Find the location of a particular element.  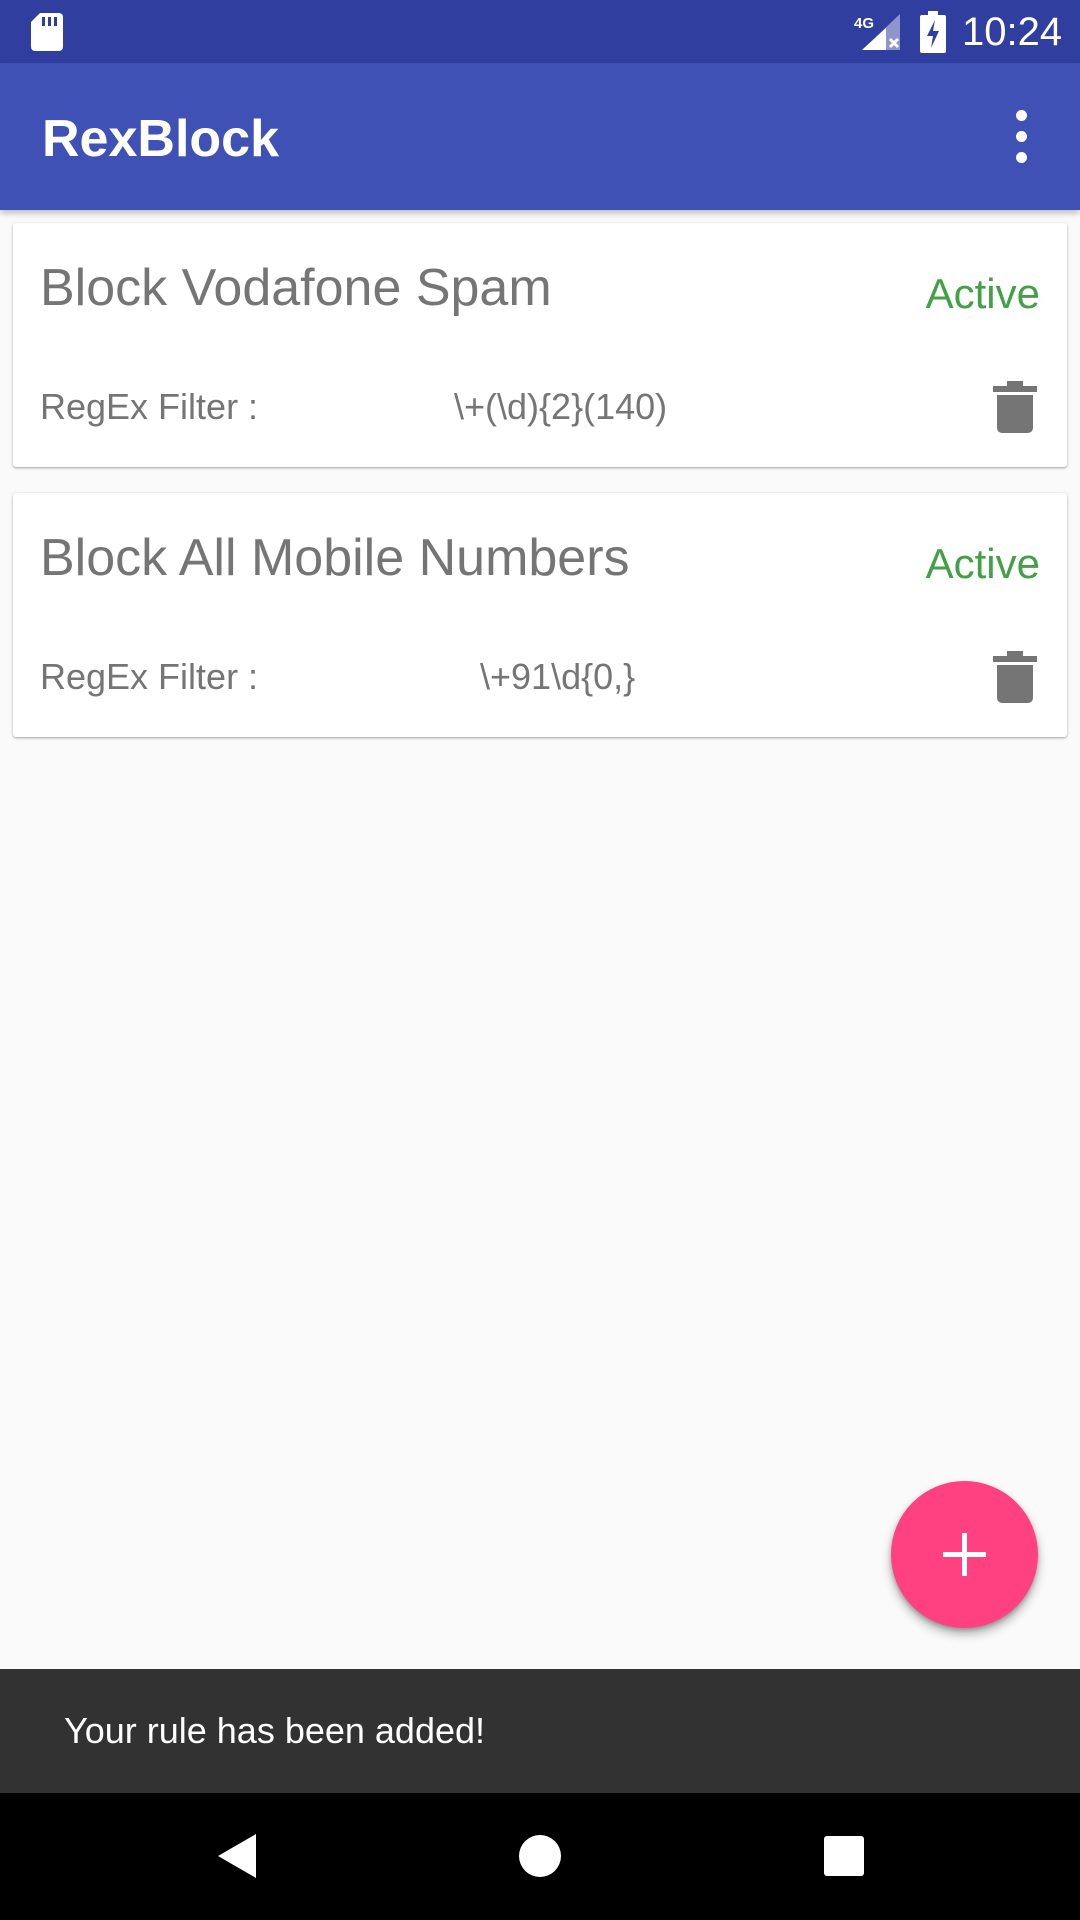

home-icon is located at coordinates (540, 1856).